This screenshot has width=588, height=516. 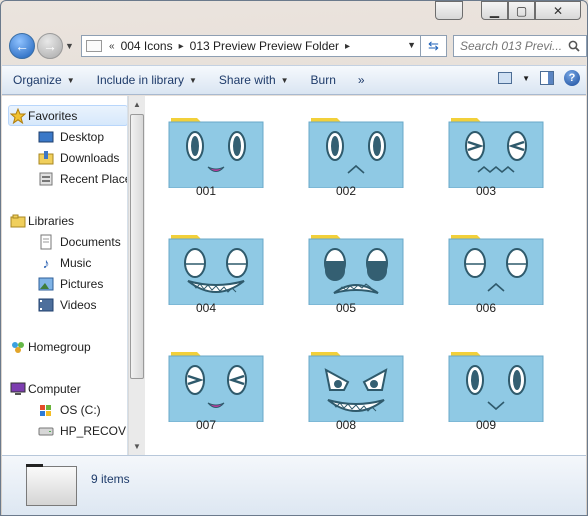 I want to click on nav-favorites: Favorites, so click(x=44, y=116).